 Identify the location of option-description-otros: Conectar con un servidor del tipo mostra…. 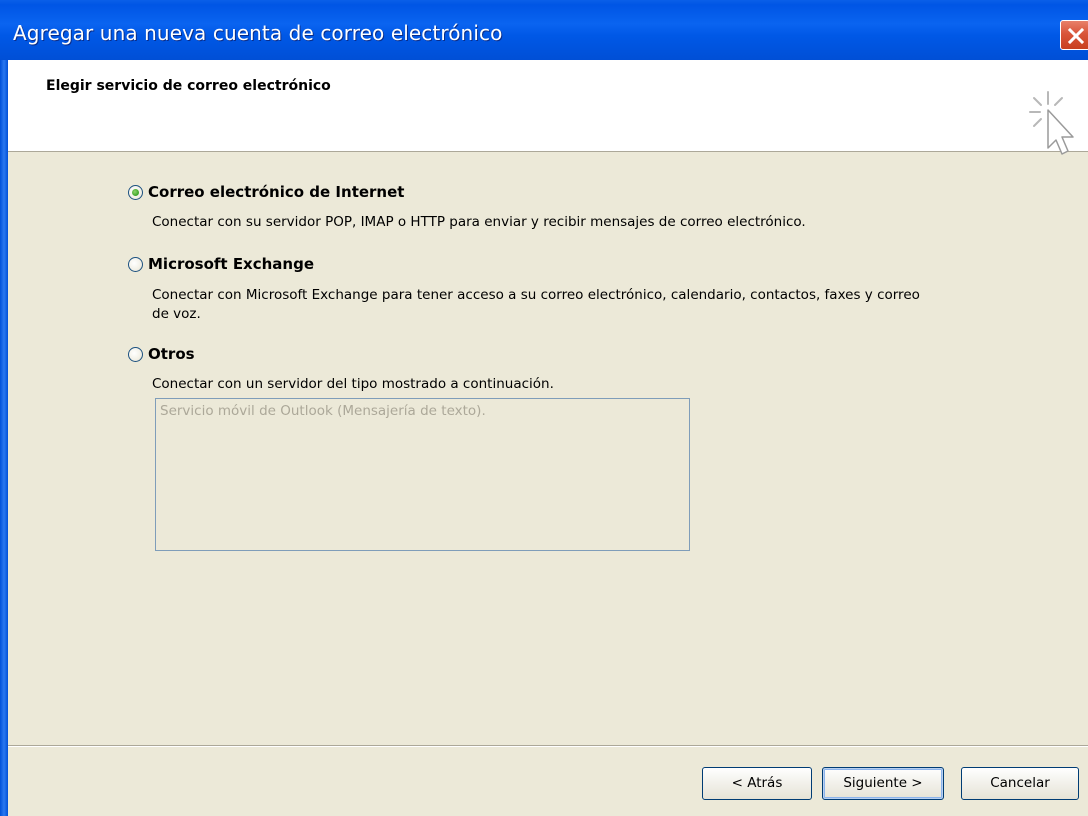
(353, 384).